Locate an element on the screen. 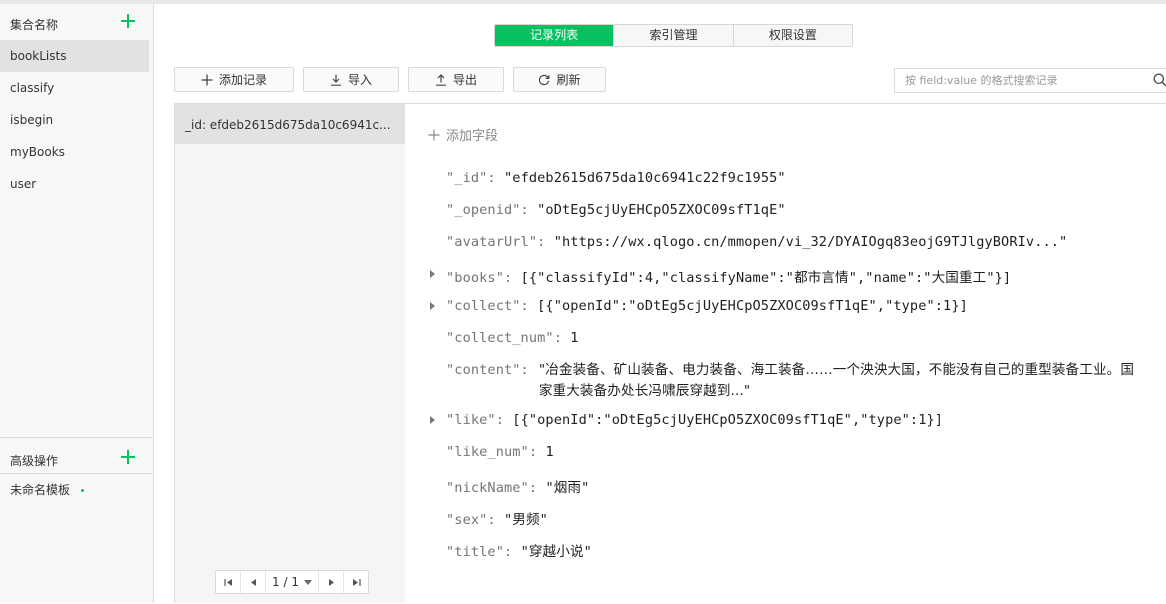 Image resolution: width=1166 pixels, height=604 pixels. unsaved-dot-icon is located at coordinates (82, 490).